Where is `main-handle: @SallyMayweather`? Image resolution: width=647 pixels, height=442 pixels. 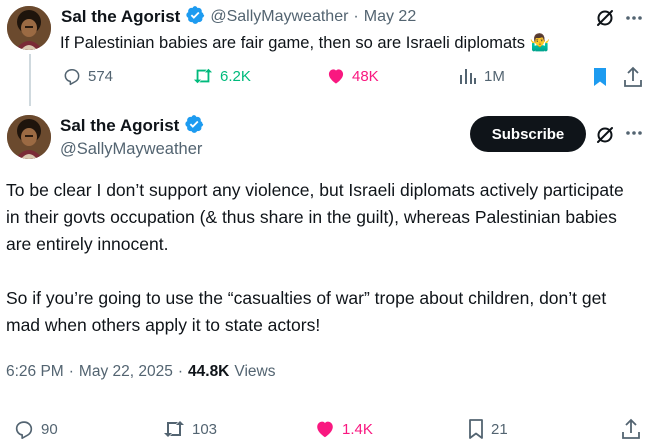 main-handle: @SallyMayweather is located at coordinates (132, 149).